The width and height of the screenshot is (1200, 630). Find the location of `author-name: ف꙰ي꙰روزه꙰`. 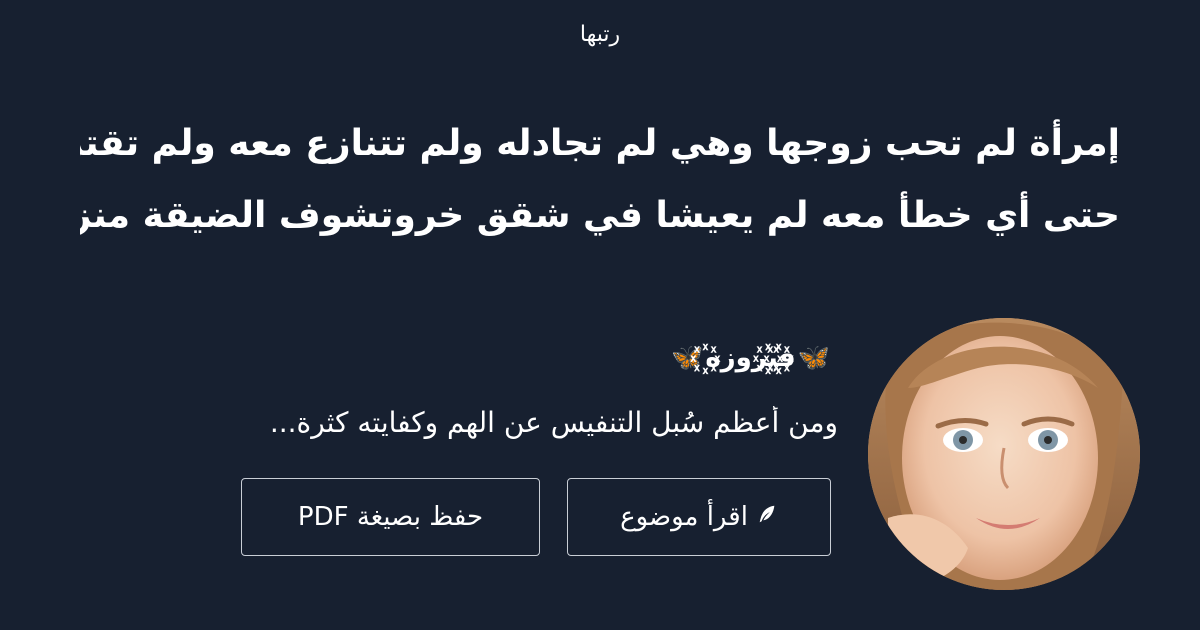

author-name: ف꙰ي꙰روزه꙰ is located at coordinates (750, 358).